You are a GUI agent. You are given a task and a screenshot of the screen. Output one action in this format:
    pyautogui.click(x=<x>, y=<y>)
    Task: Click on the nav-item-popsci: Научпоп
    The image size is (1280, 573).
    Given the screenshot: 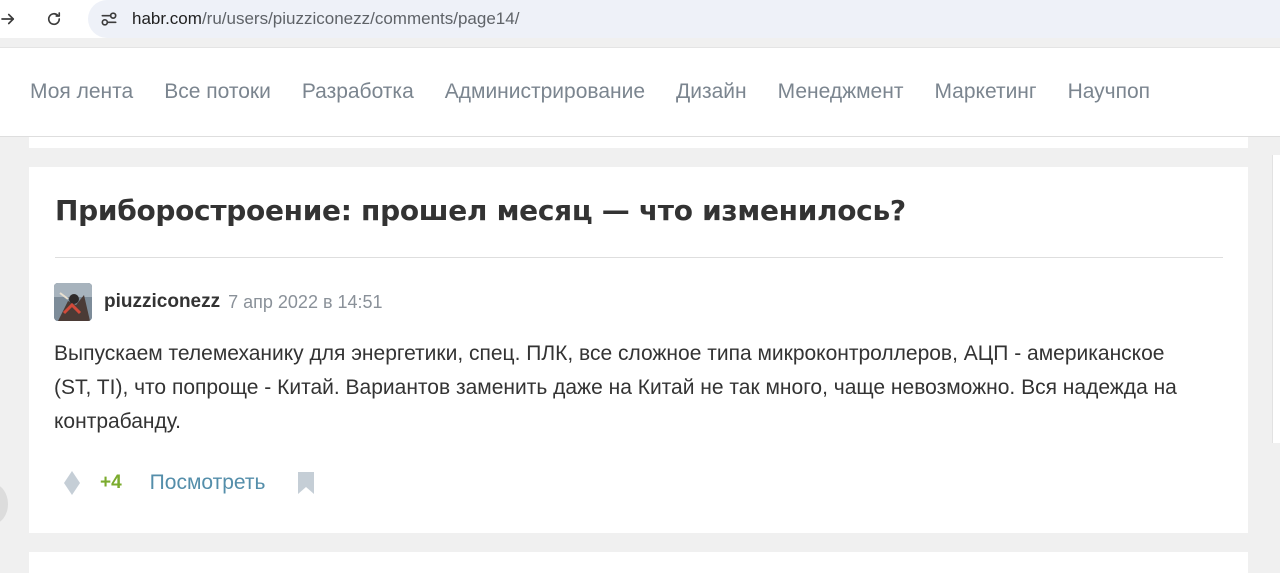 What is the action you would take?
    pyautogui.click(x=1109, y=92)
    